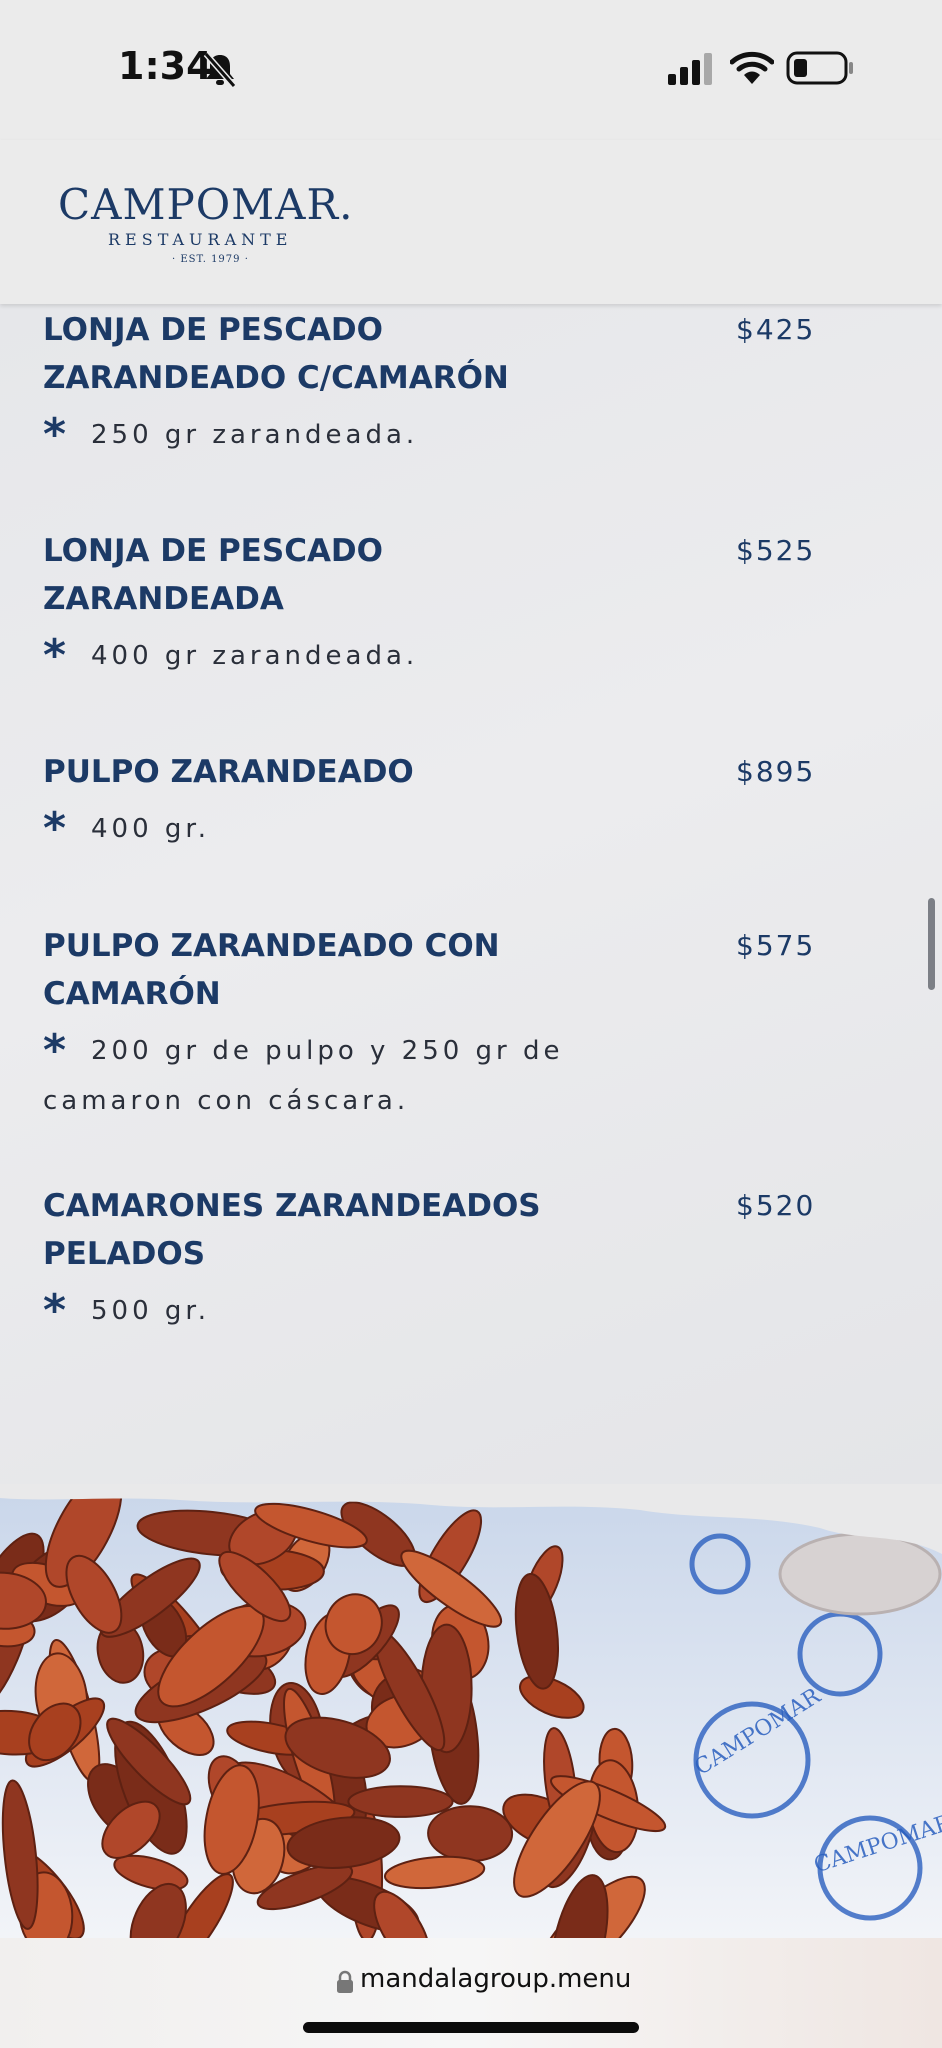  I want to click on menu-item-name: PULPO ZARANDEADO CON CAMARÓN, so click(271, 970).